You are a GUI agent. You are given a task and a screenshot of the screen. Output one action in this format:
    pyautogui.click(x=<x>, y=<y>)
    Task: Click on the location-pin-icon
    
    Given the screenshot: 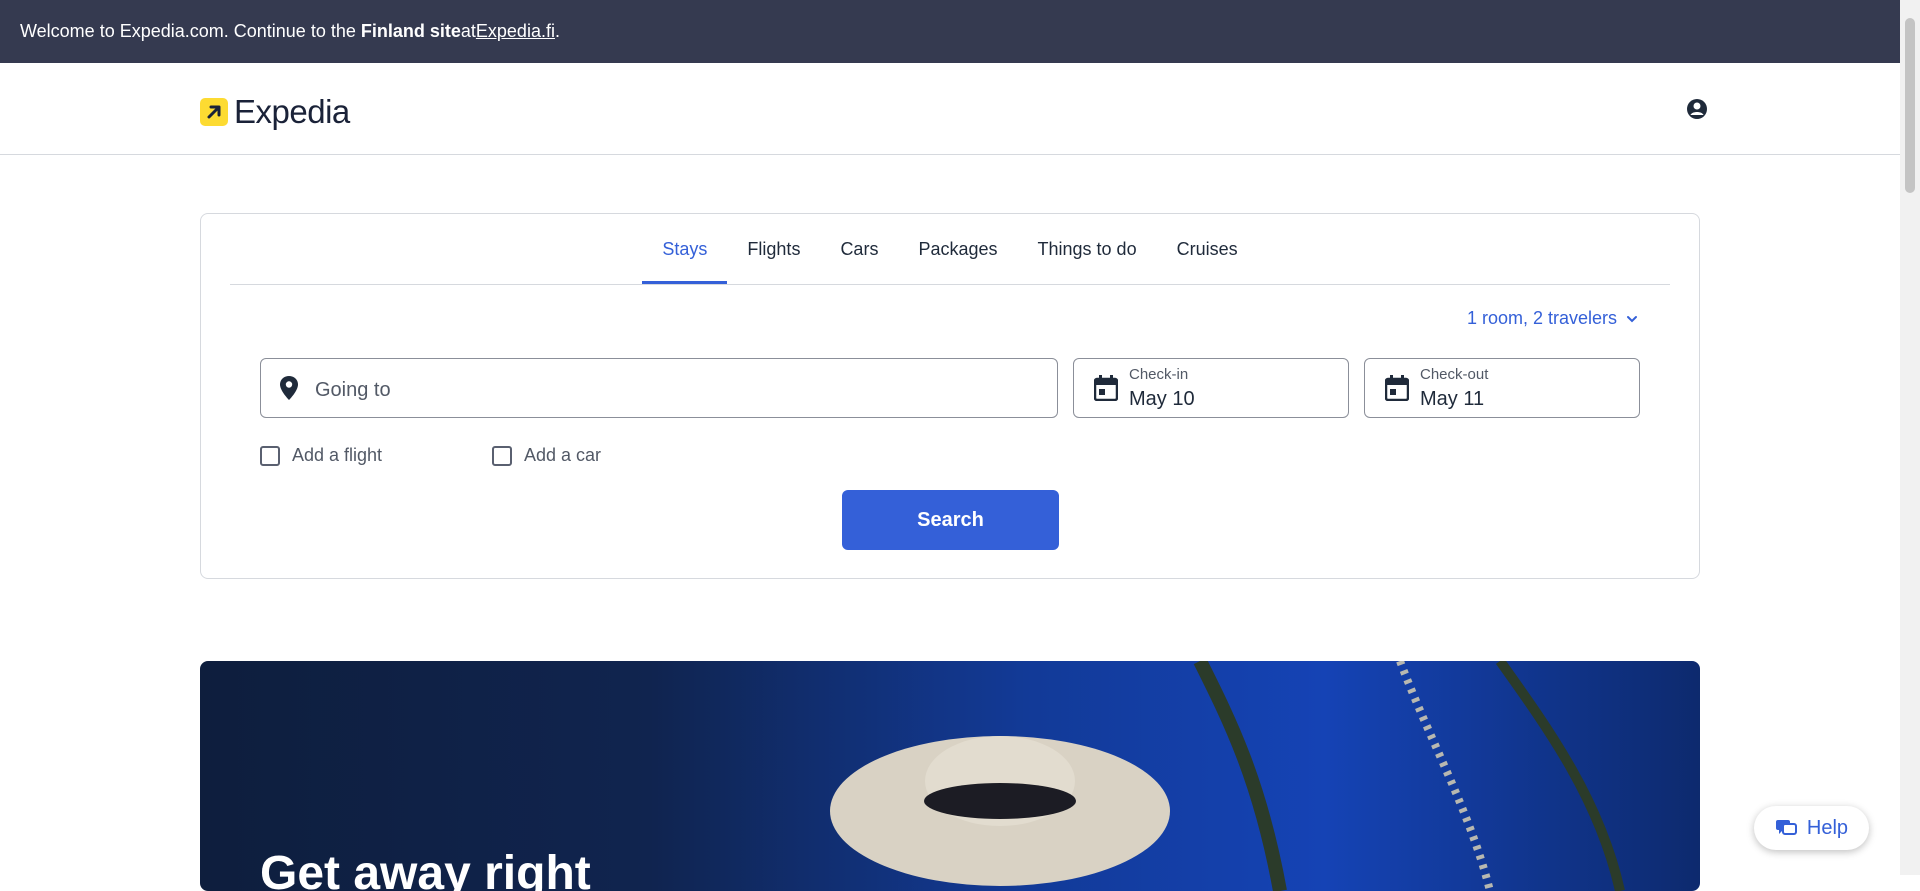 What is the action you would take?
    pyautogui.click(x=289, y=388)
    